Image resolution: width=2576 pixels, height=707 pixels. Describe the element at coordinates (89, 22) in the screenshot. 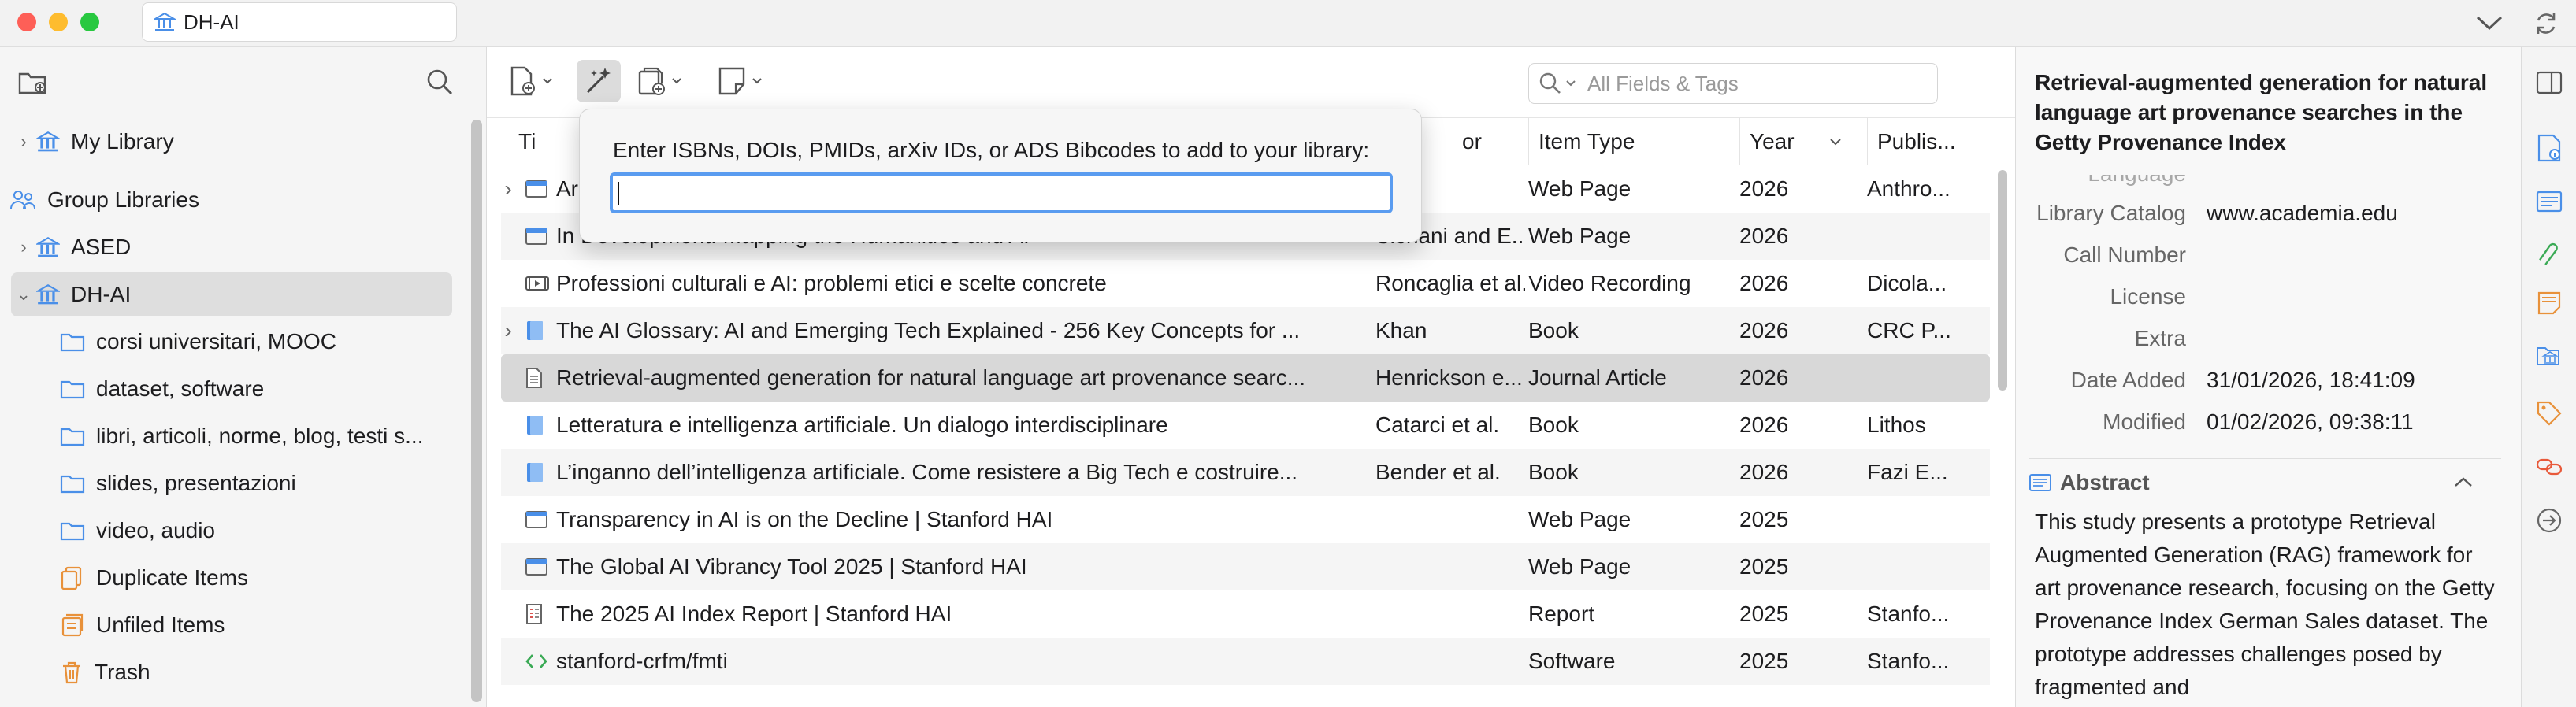

I see `zoom-window-button` at that location.